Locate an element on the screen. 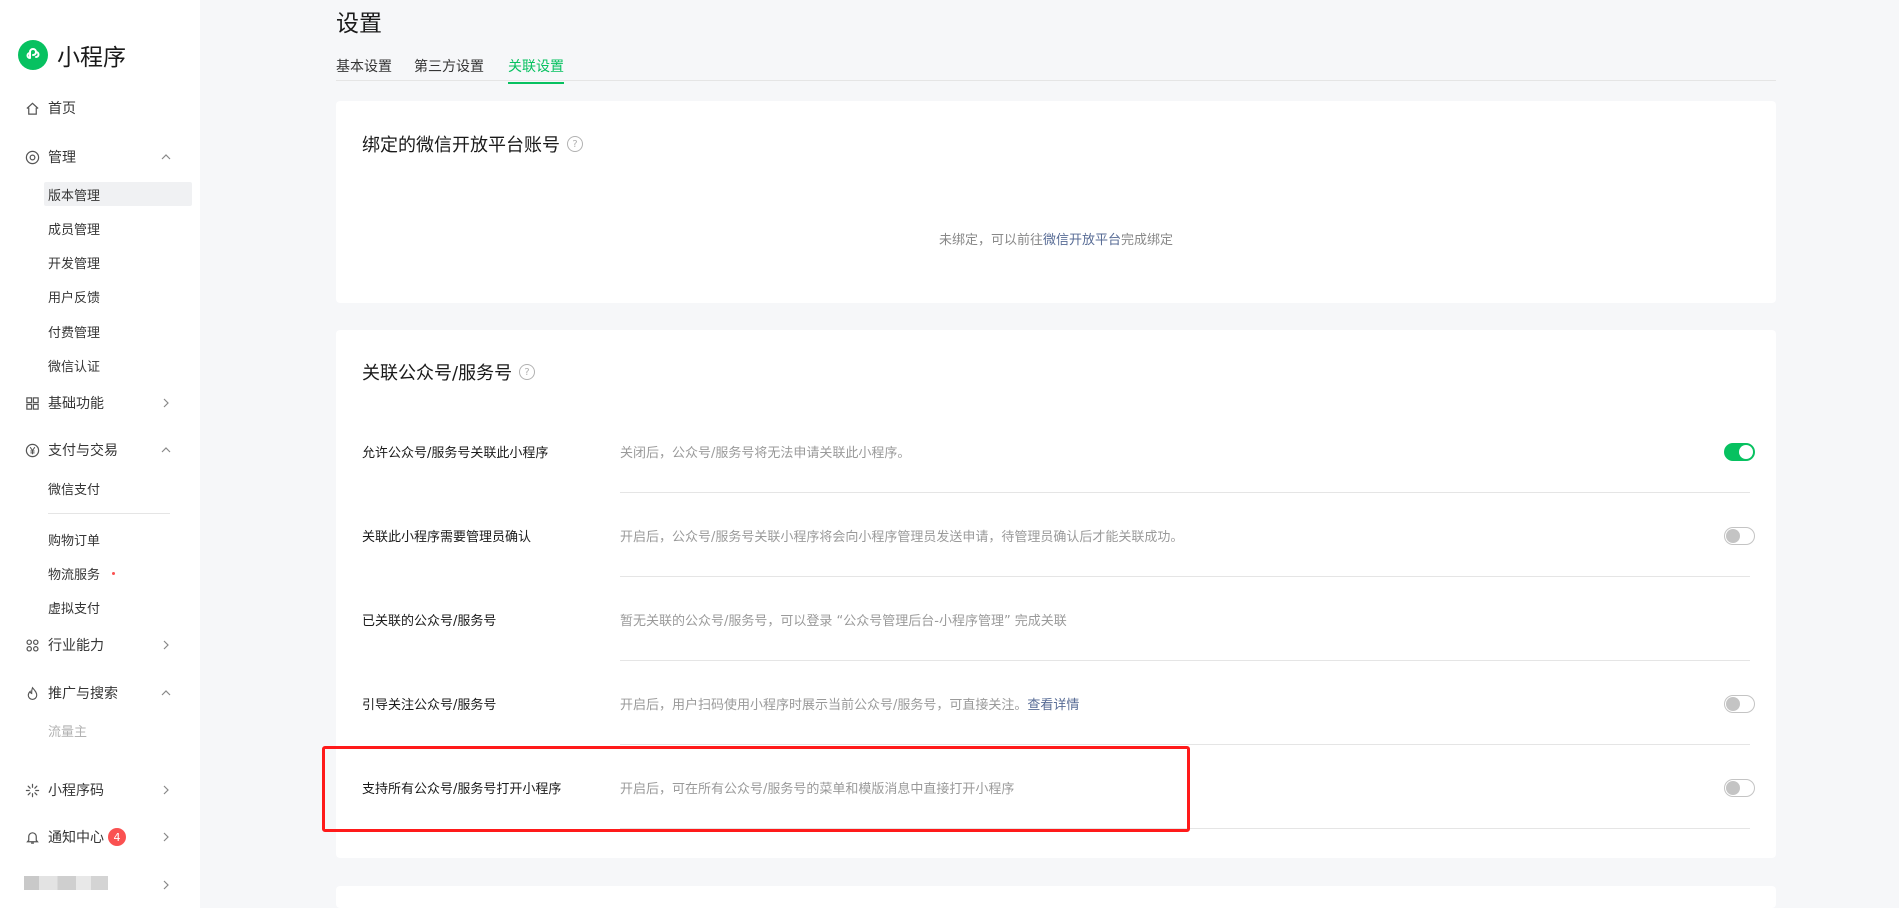  sidebar-item-logistics: 物流服务 is located at coordinates (118, 573).